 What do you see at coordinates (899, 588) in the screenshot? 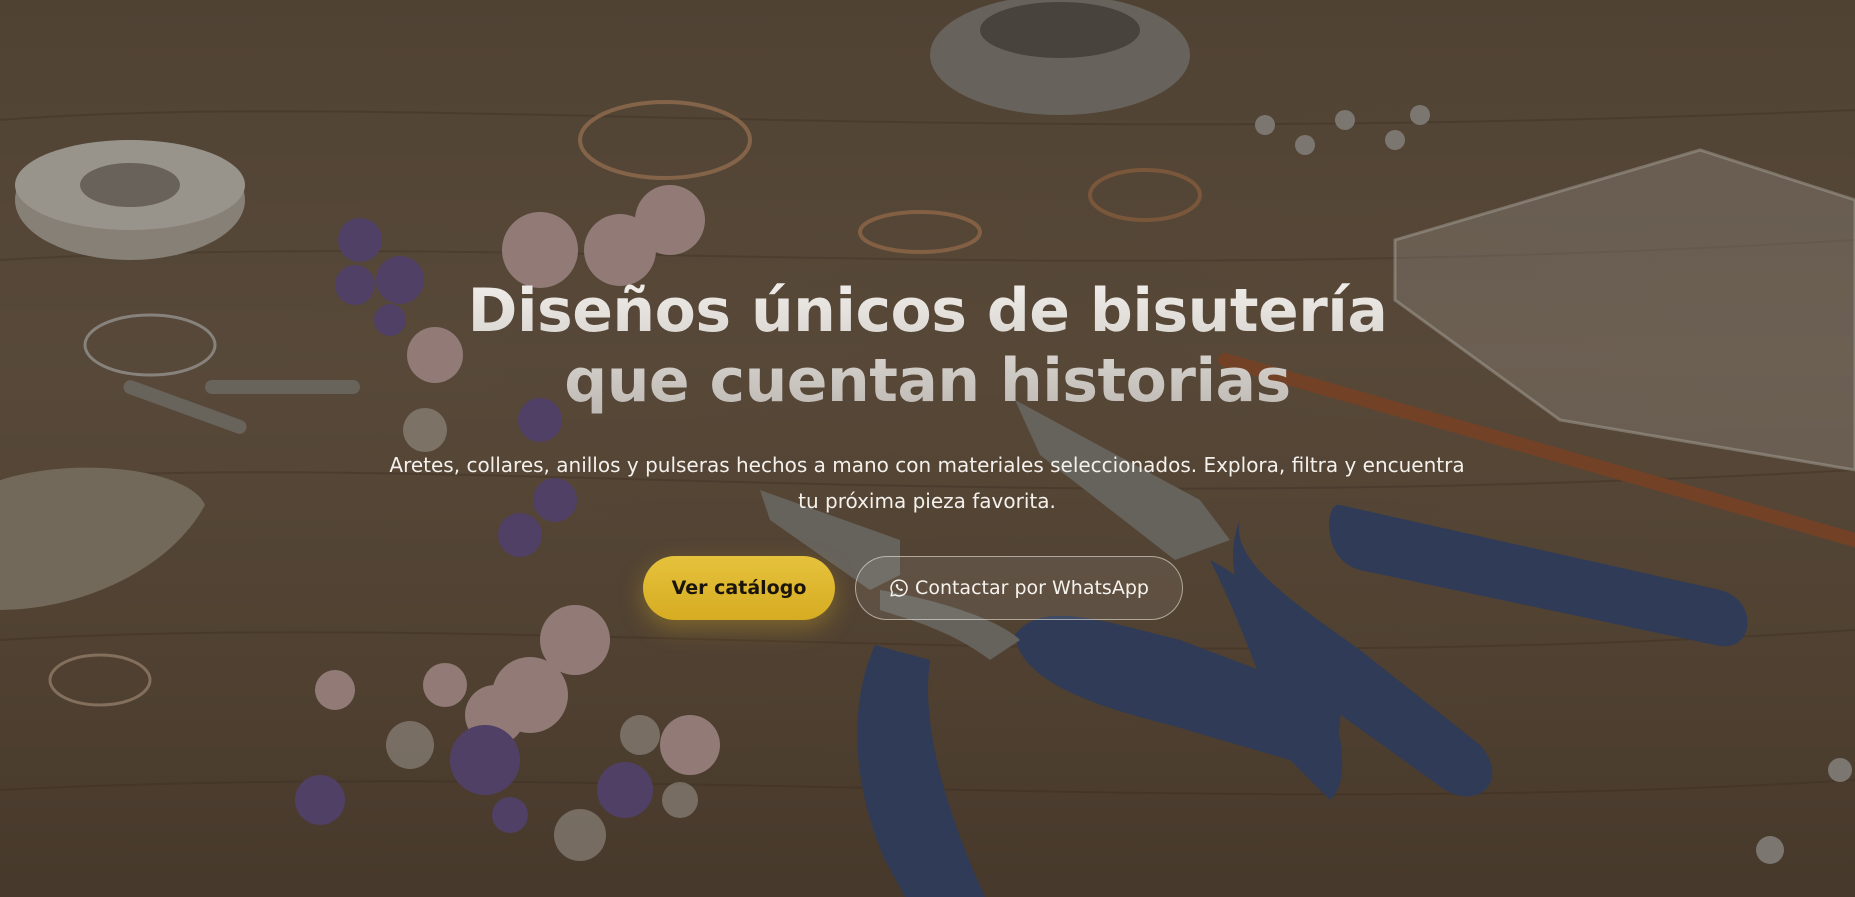
I see `whatsapp-icon` at bounding box center [899, 588].